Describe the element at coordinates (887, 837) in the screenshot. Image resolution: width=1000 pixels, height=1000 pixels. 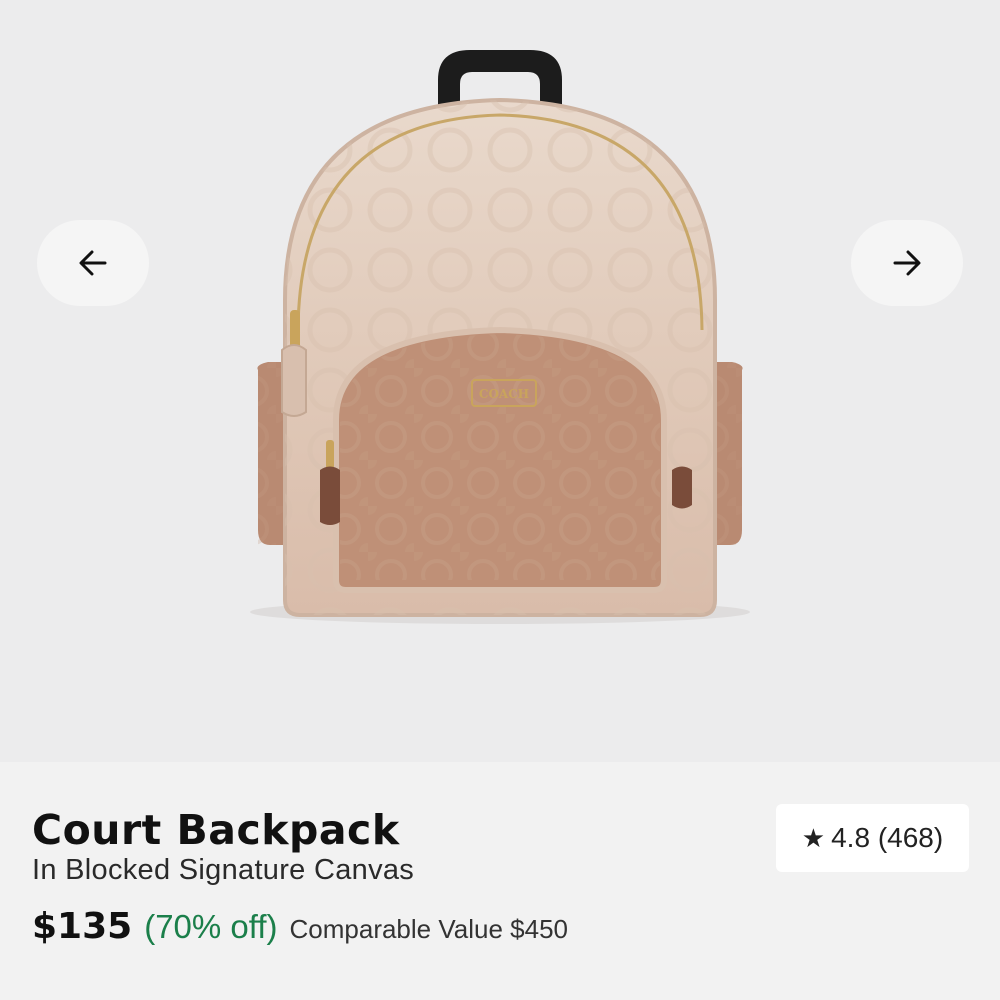
I see `rating-value: 4.8 (468)` at that location.